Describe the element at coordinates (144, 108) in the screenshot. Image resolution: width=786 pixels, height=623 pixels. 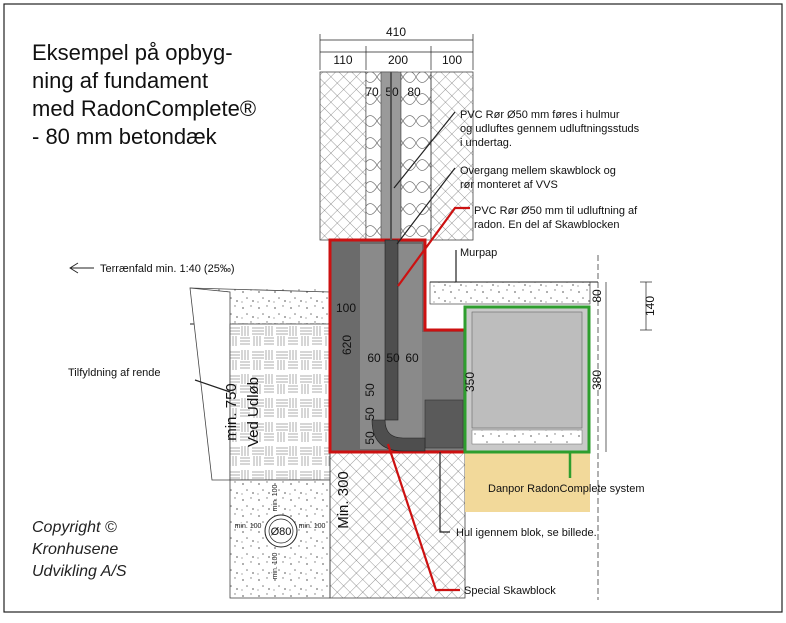
I see `title-line-3: med RadonComplete®` at that location.